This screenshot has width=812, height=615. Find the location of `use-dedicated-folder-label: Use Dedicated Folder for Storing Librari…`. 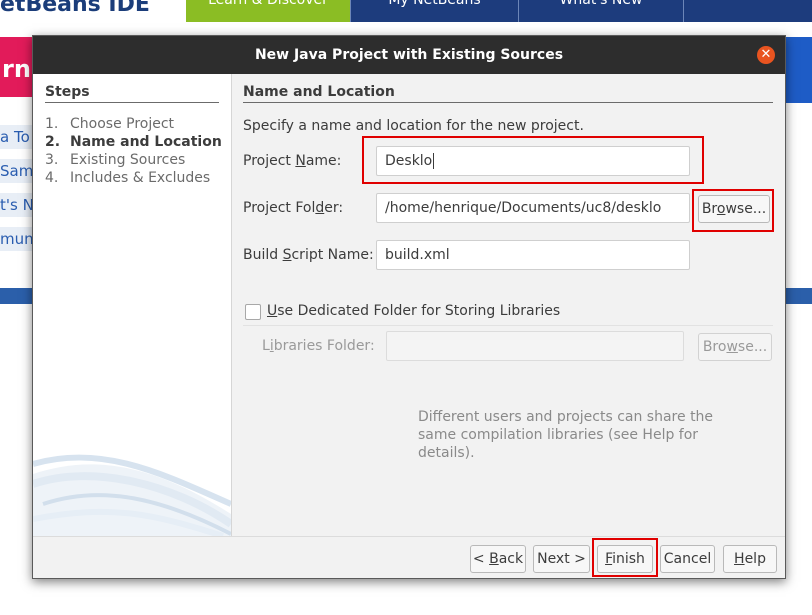

use-dedicated-folder-label: Use Dedicated Folder for Storing Librari… is located at coordinates (413, 311).